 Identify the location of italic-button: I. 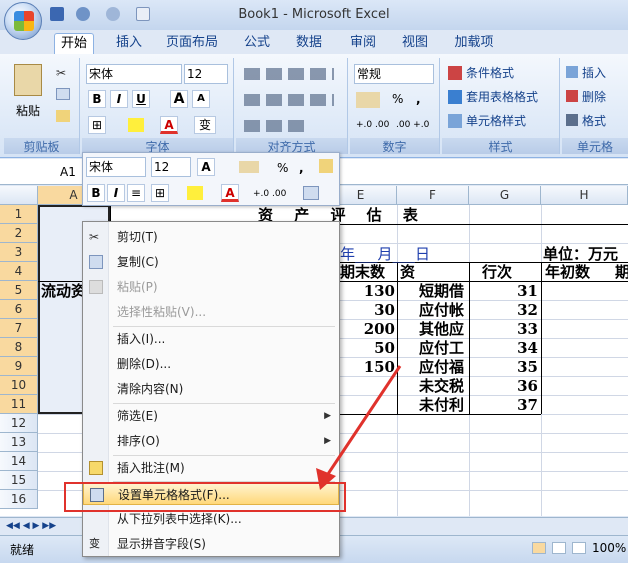
(119, 99).